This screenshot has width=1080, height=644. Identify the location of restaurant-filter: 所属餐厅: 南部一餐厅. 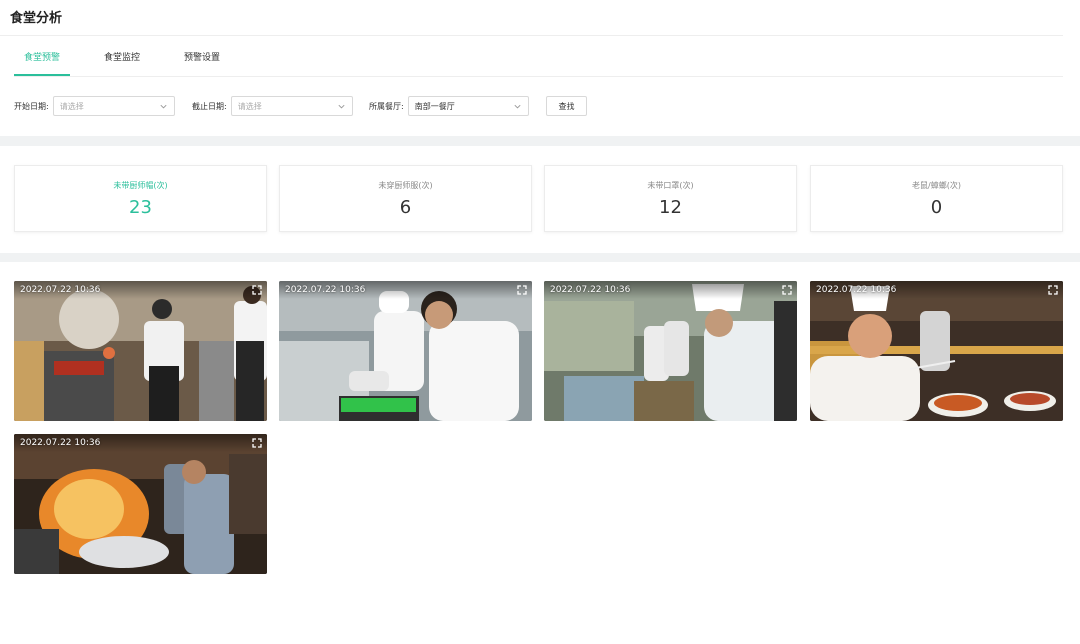
(449, 106).